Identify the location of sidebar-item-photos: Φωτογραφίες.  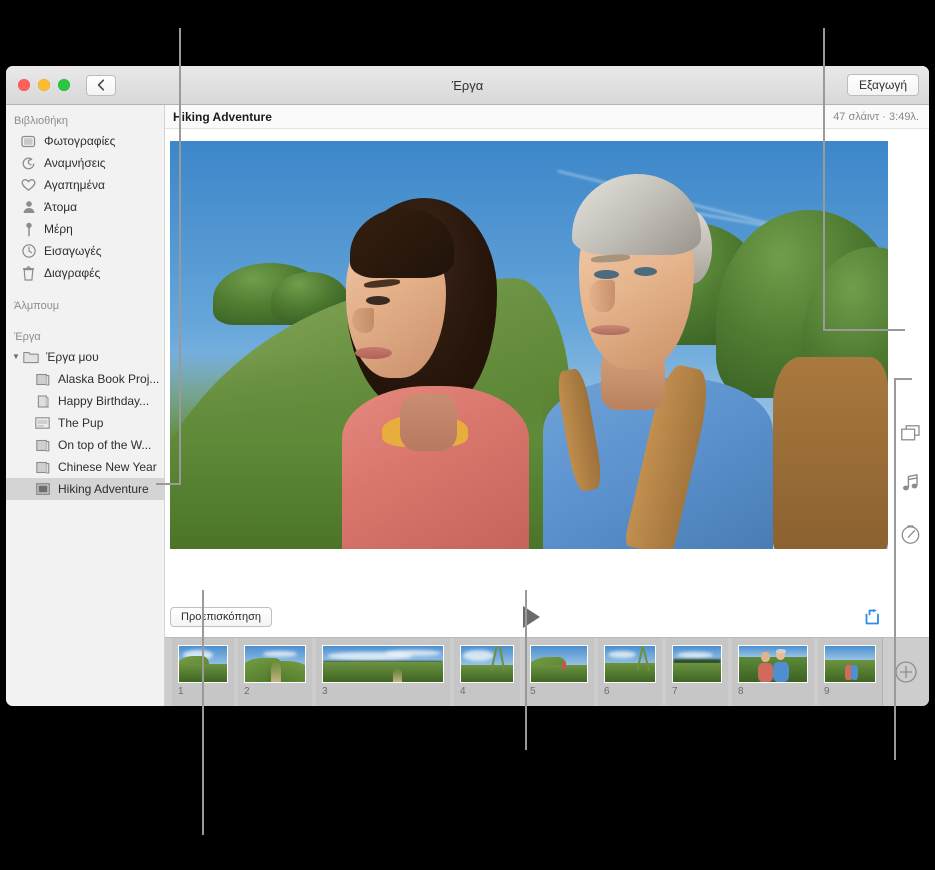
(85, 141).